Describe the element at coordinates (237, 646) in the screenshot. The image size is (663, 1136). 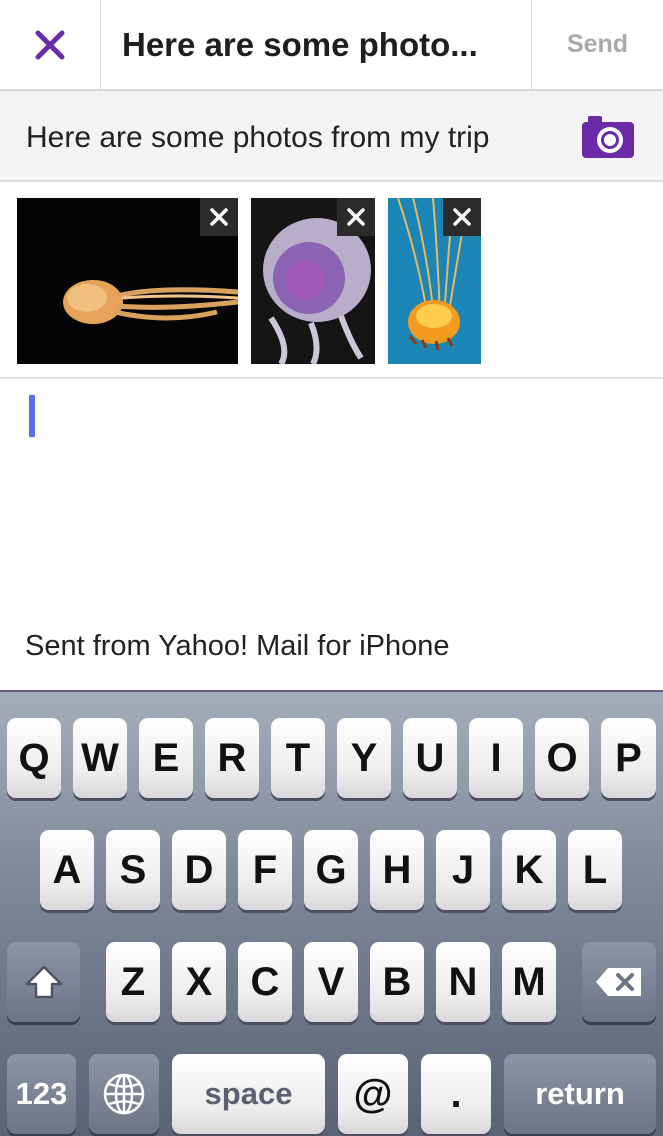
I see `signature-text: Sent from Yahoo! Mail for iPhone` at that location.